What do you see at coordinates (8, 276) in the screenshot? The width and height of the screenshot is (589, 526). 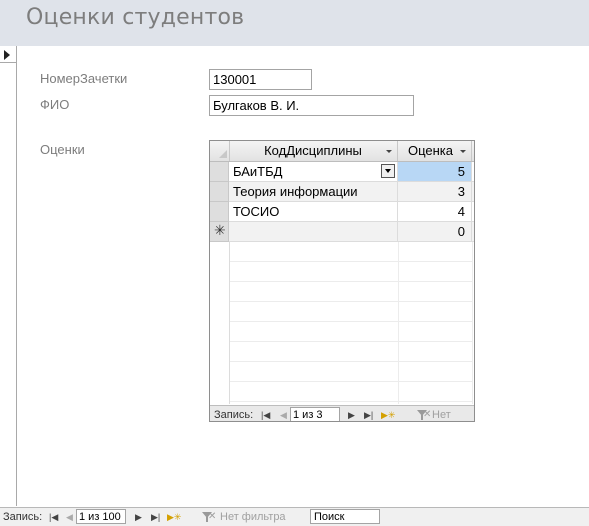 I see `record-selector-bar` at bounding box center [8, 276].